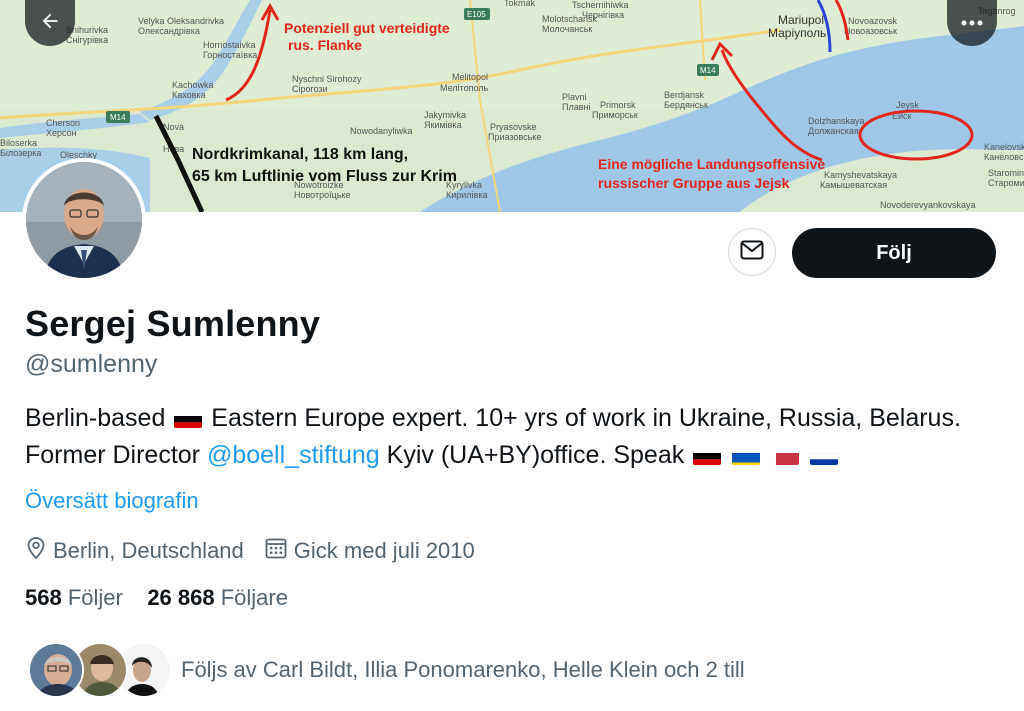  What do you see at coordinates (836, 121) in the screenshot?
I see `svg-text: Dolzhanskaya` at bounding box center [836, 121].